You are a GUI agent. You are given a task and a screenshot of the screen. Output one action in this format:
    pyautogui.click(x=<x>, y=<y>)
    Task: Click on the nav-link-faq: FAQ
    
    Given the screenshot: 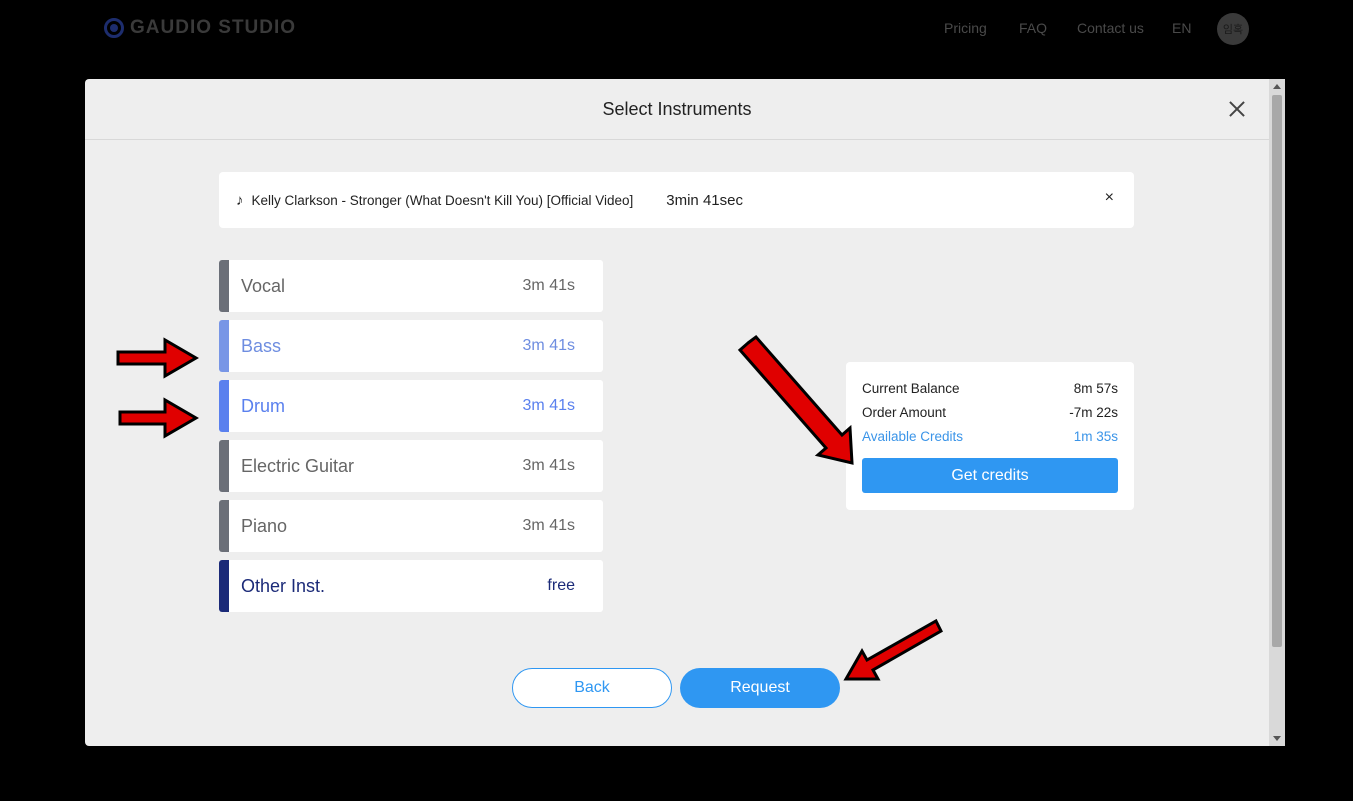 What is the action you would take?
    pyautogui.click(x=1033, y=28)
    